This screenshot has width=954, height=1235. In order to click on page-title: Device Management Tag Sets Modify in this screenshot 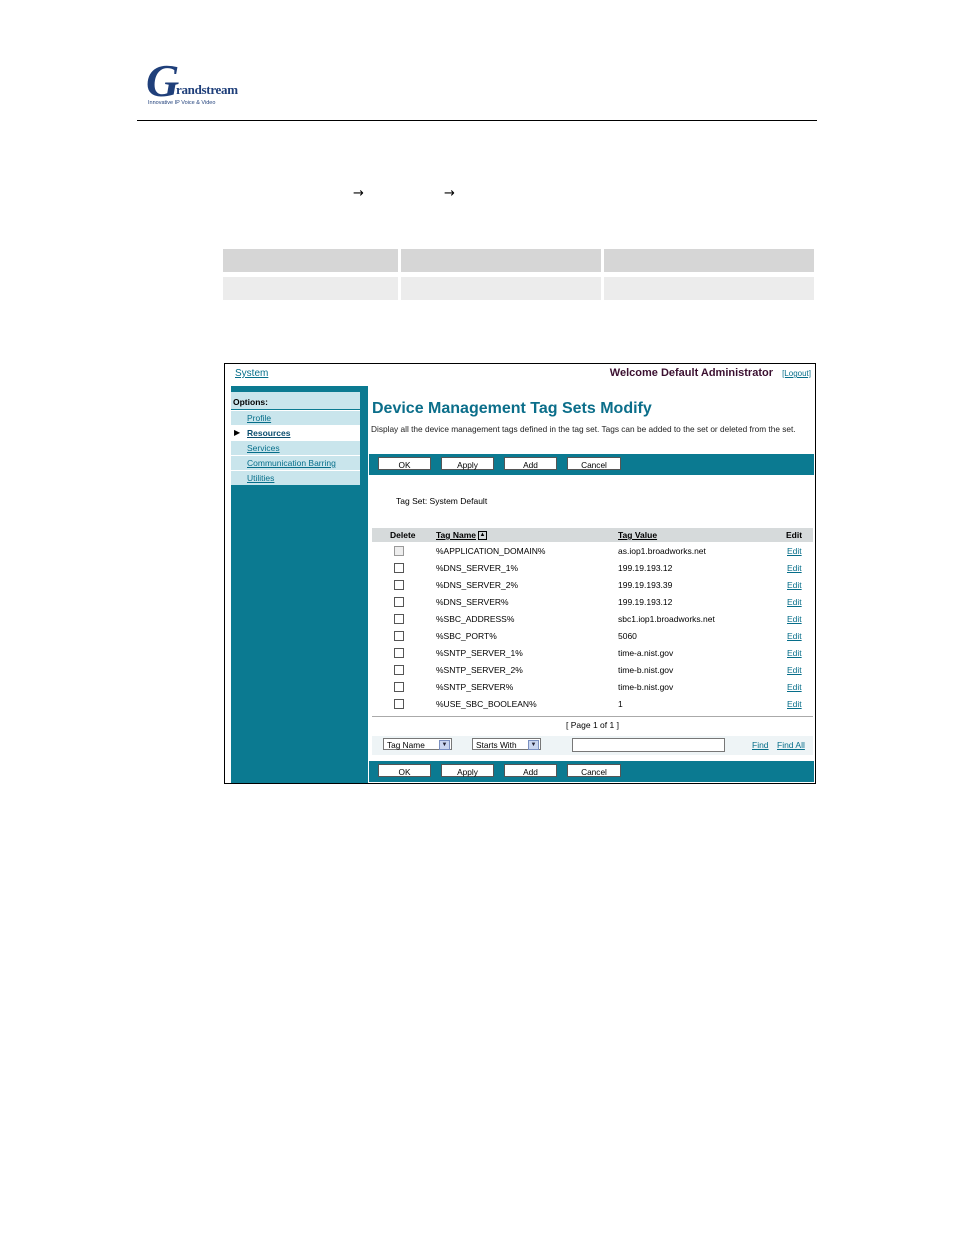, I will do `click(512, 408)`.